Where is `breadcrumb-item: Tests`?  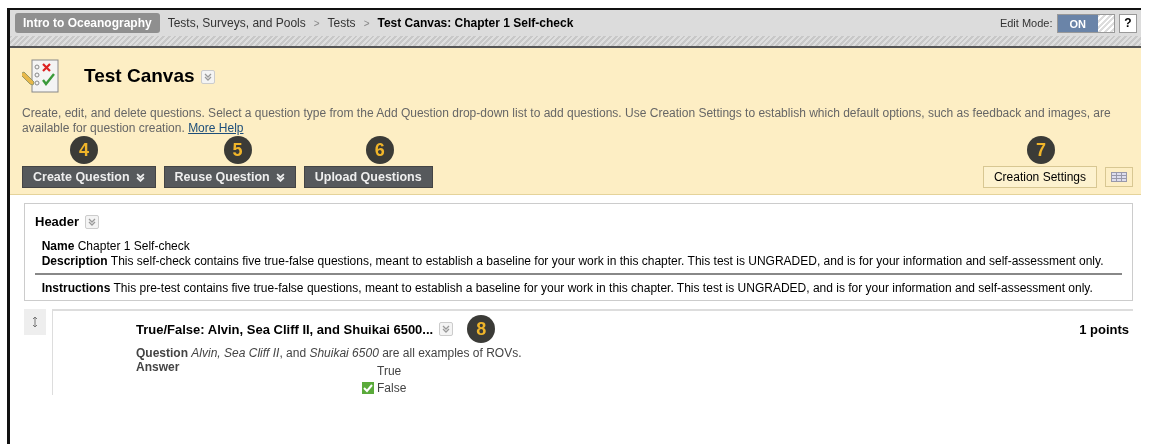
breadcrumb-item: Tests is located at coordinates (341, 23).